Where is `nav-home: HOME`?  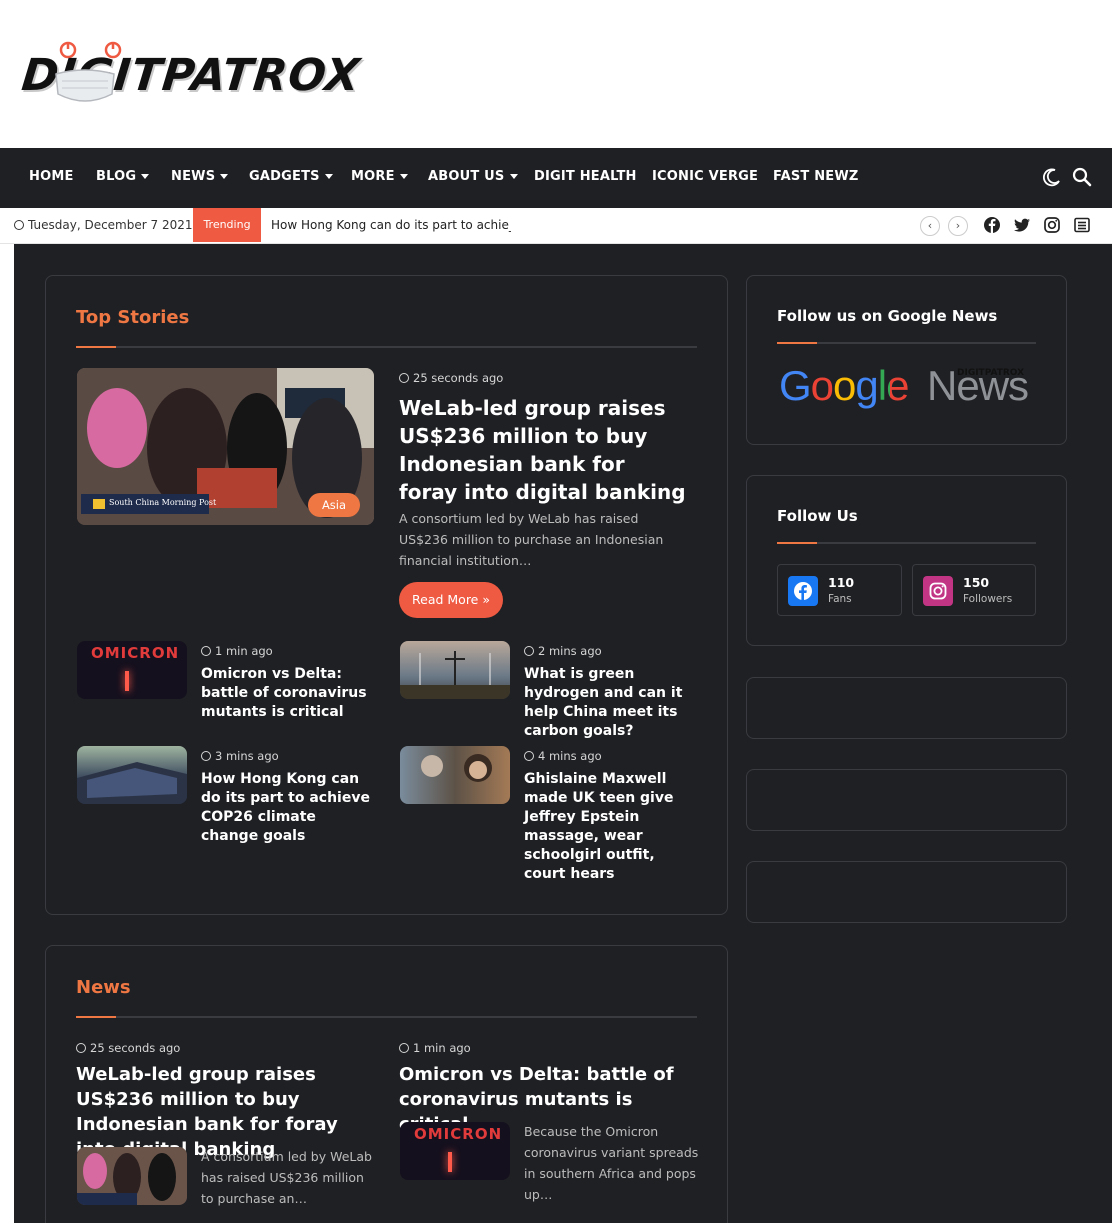 nav-home: HOME is located at coordinates (51, 178).